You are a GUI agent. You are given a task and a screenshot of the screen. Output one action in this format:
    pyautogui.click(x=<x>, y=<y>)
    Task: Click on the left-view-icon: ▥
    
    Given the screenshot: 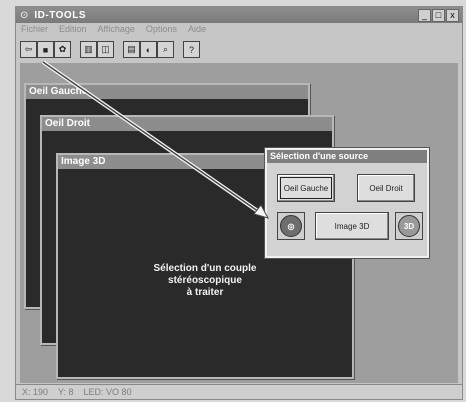 What is the action you would take?
    pyautogui.click(x=88, y=49)
    